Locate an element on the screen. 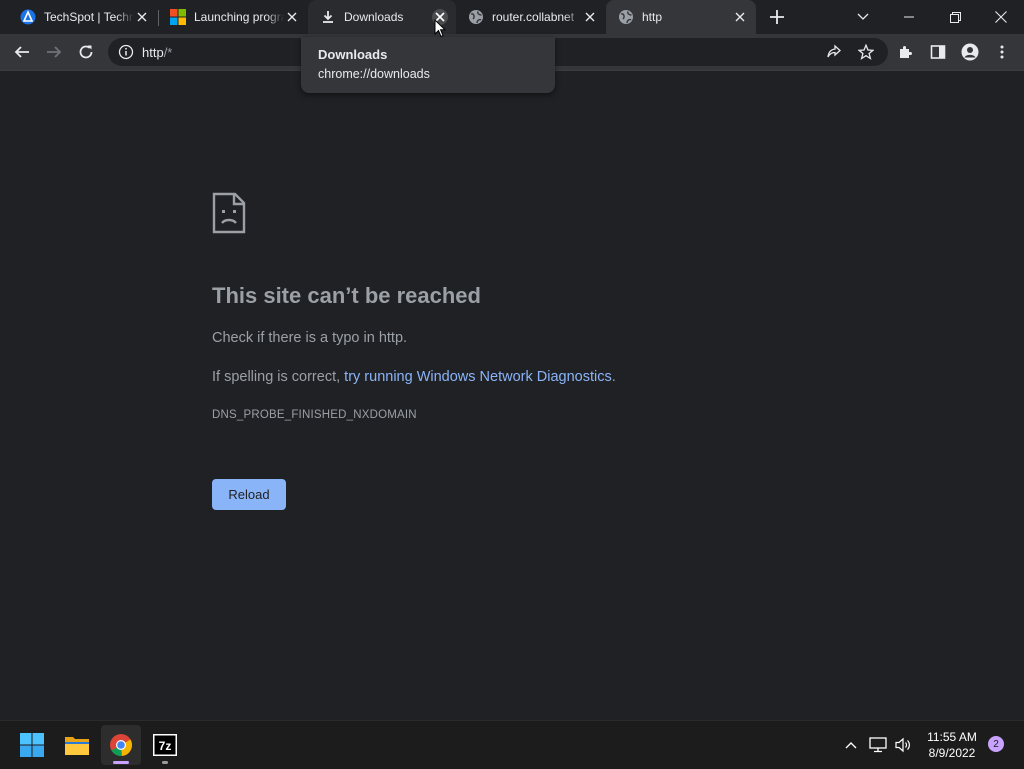  new-tab-button is located at coordinates (777, 17).